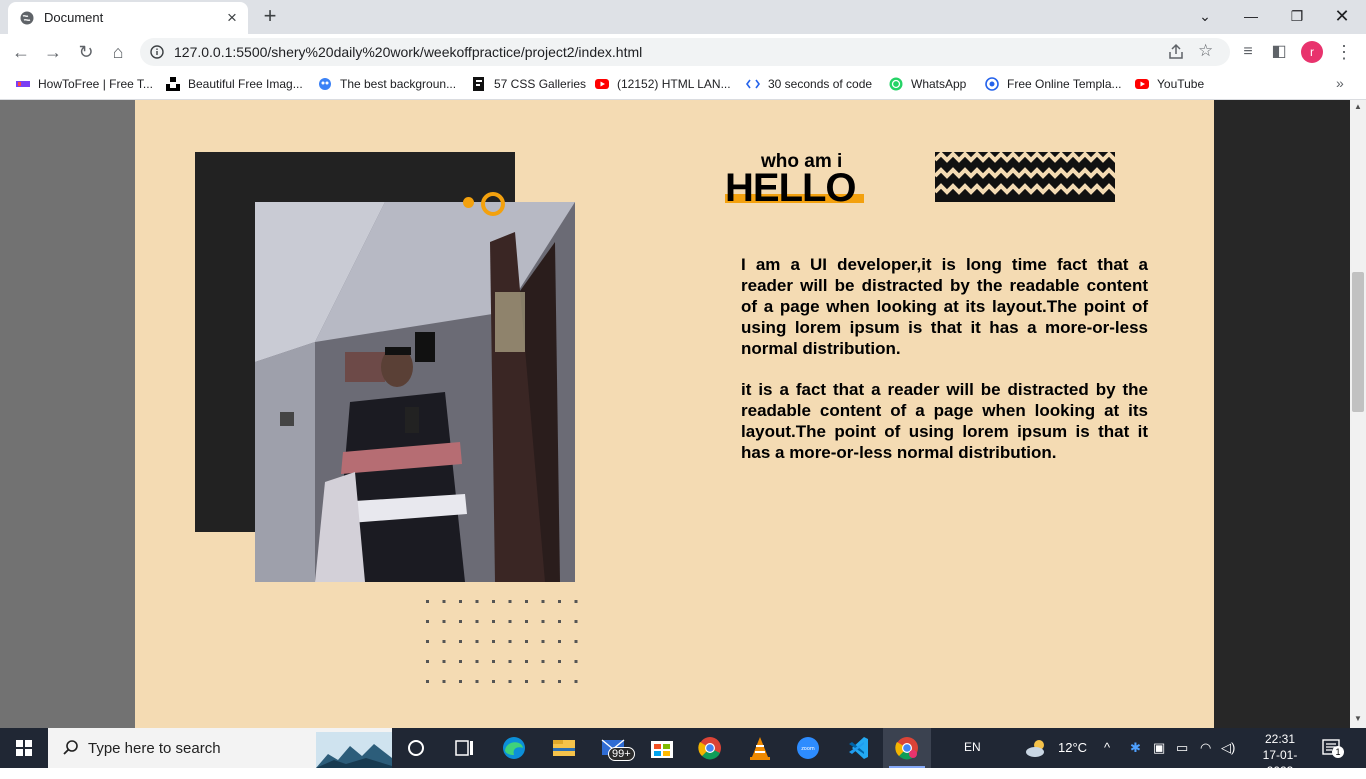 The width and height of the screenshot is (1366, 779). I want to click on scroll-up-arrow-icon: ▲, so click(1358, 106).